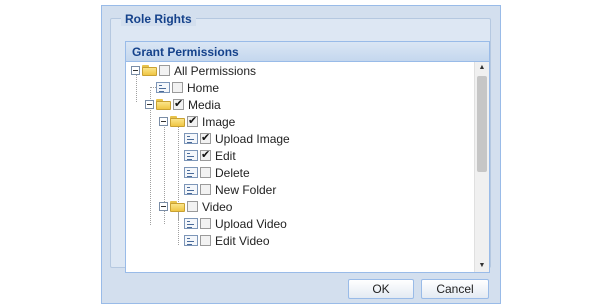  Describe the element at coordinates (455, 289) in the screenshot. I see `cancel-button: Cancel` at that location.